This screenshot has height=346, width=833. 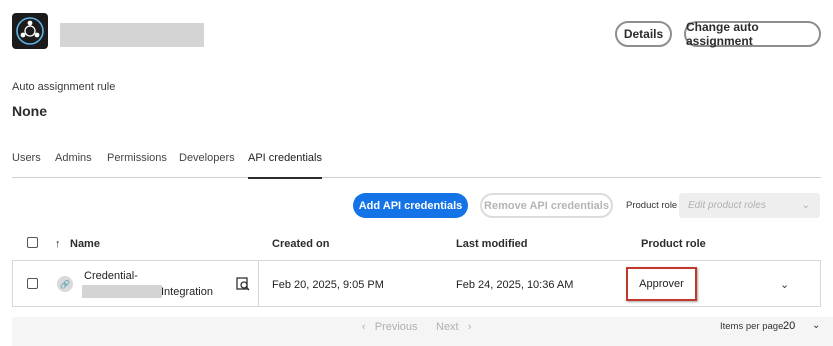 What do you see at coordinates (652, 205) in the screenshot?
I see `product-role-label: Product role` at bounding box center [652, 205].